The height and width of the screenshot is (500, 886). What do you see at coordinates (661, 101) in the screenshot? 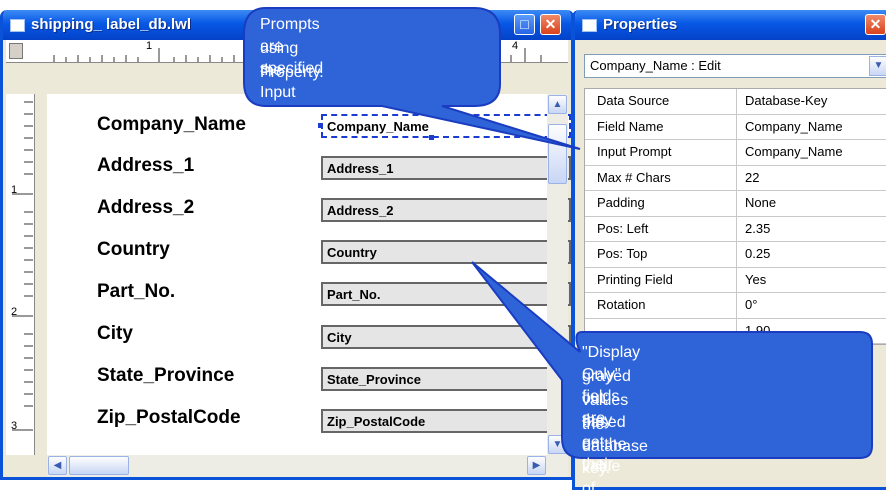
I see `property-name: Data Source` at bounding box center [661, 101].